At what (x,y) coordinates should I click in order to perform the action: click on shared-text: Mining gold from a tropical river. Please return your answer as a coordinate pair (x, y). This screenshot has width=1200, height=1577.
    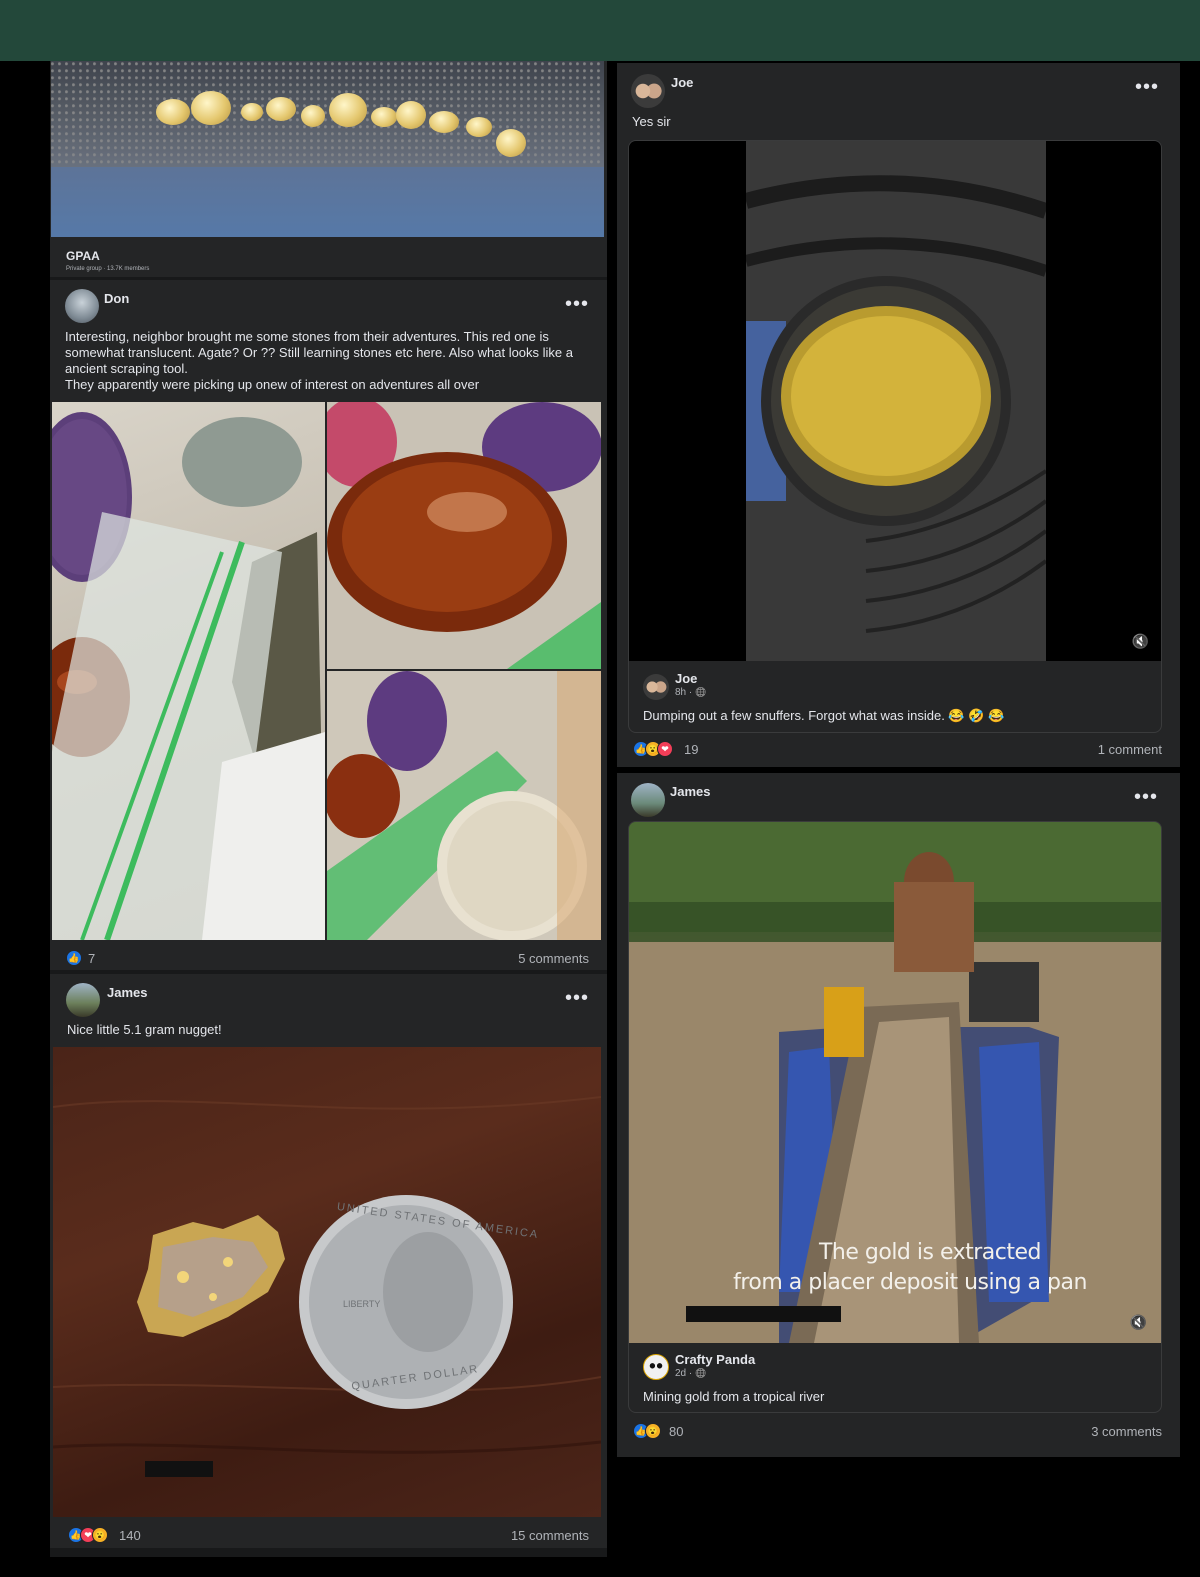
    Looking at the image, I should click on (734, 1396).